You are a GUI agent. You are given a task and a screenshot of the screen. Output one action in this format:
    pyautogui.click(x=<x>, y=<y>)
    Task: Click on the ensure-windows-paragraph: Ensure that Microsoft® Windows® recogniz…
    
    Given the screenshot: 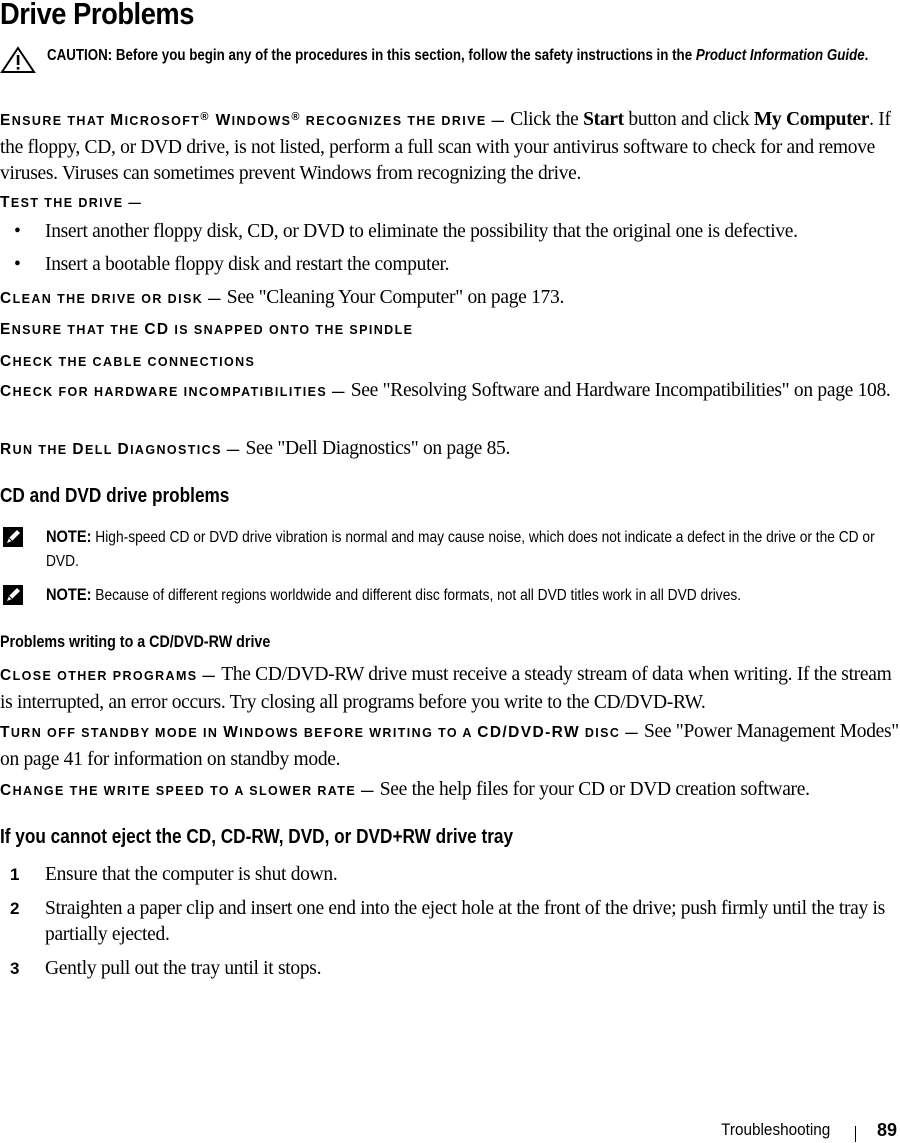 What is the action you would take?
    pyautogui.click(x=445, y=147)
    